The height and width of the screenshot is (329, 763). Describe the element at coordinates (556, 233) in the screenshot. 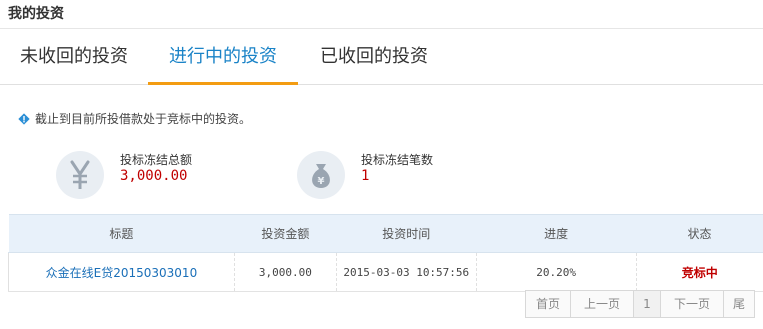

I see `column-header-progress: 进度` at that location.